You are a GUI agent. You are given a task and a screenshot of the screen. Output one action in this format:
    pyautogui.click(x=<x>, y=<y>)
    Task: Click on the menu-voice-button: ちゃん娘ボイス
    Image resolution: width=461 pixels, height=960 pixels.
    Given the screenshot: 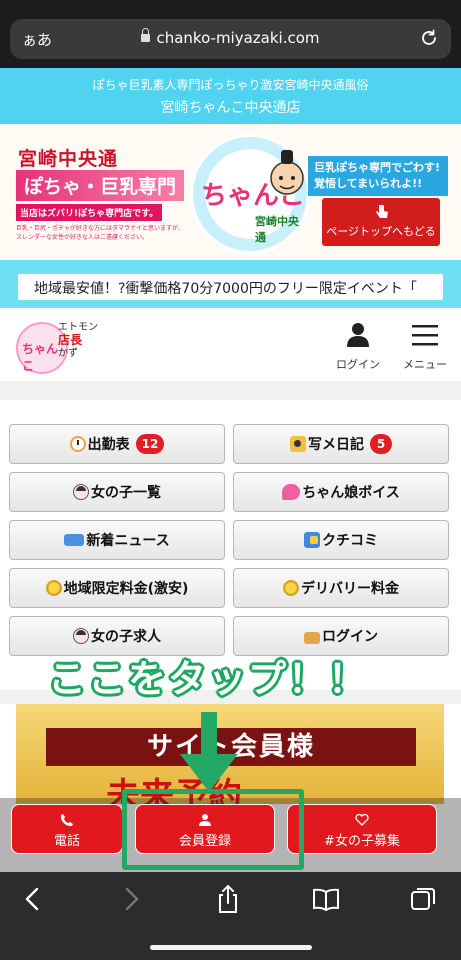 What is the action you would take?
    pyautogui.click(x=341, y=492)
    